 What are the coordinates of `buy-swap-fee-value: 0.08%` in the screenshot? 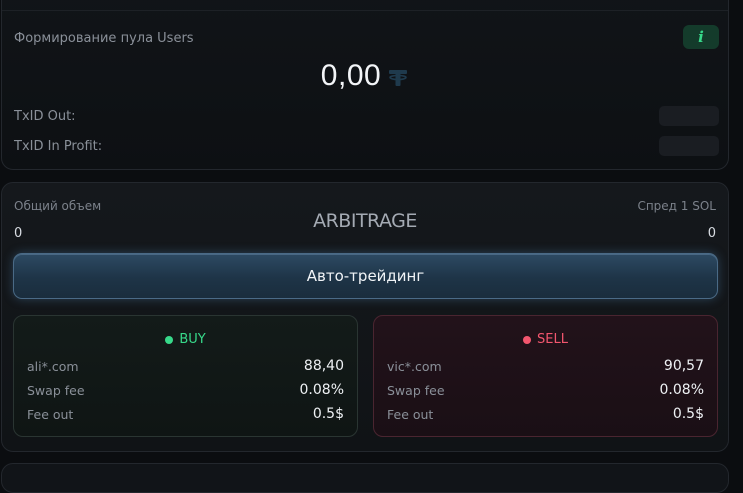 It's located at (321, 390).